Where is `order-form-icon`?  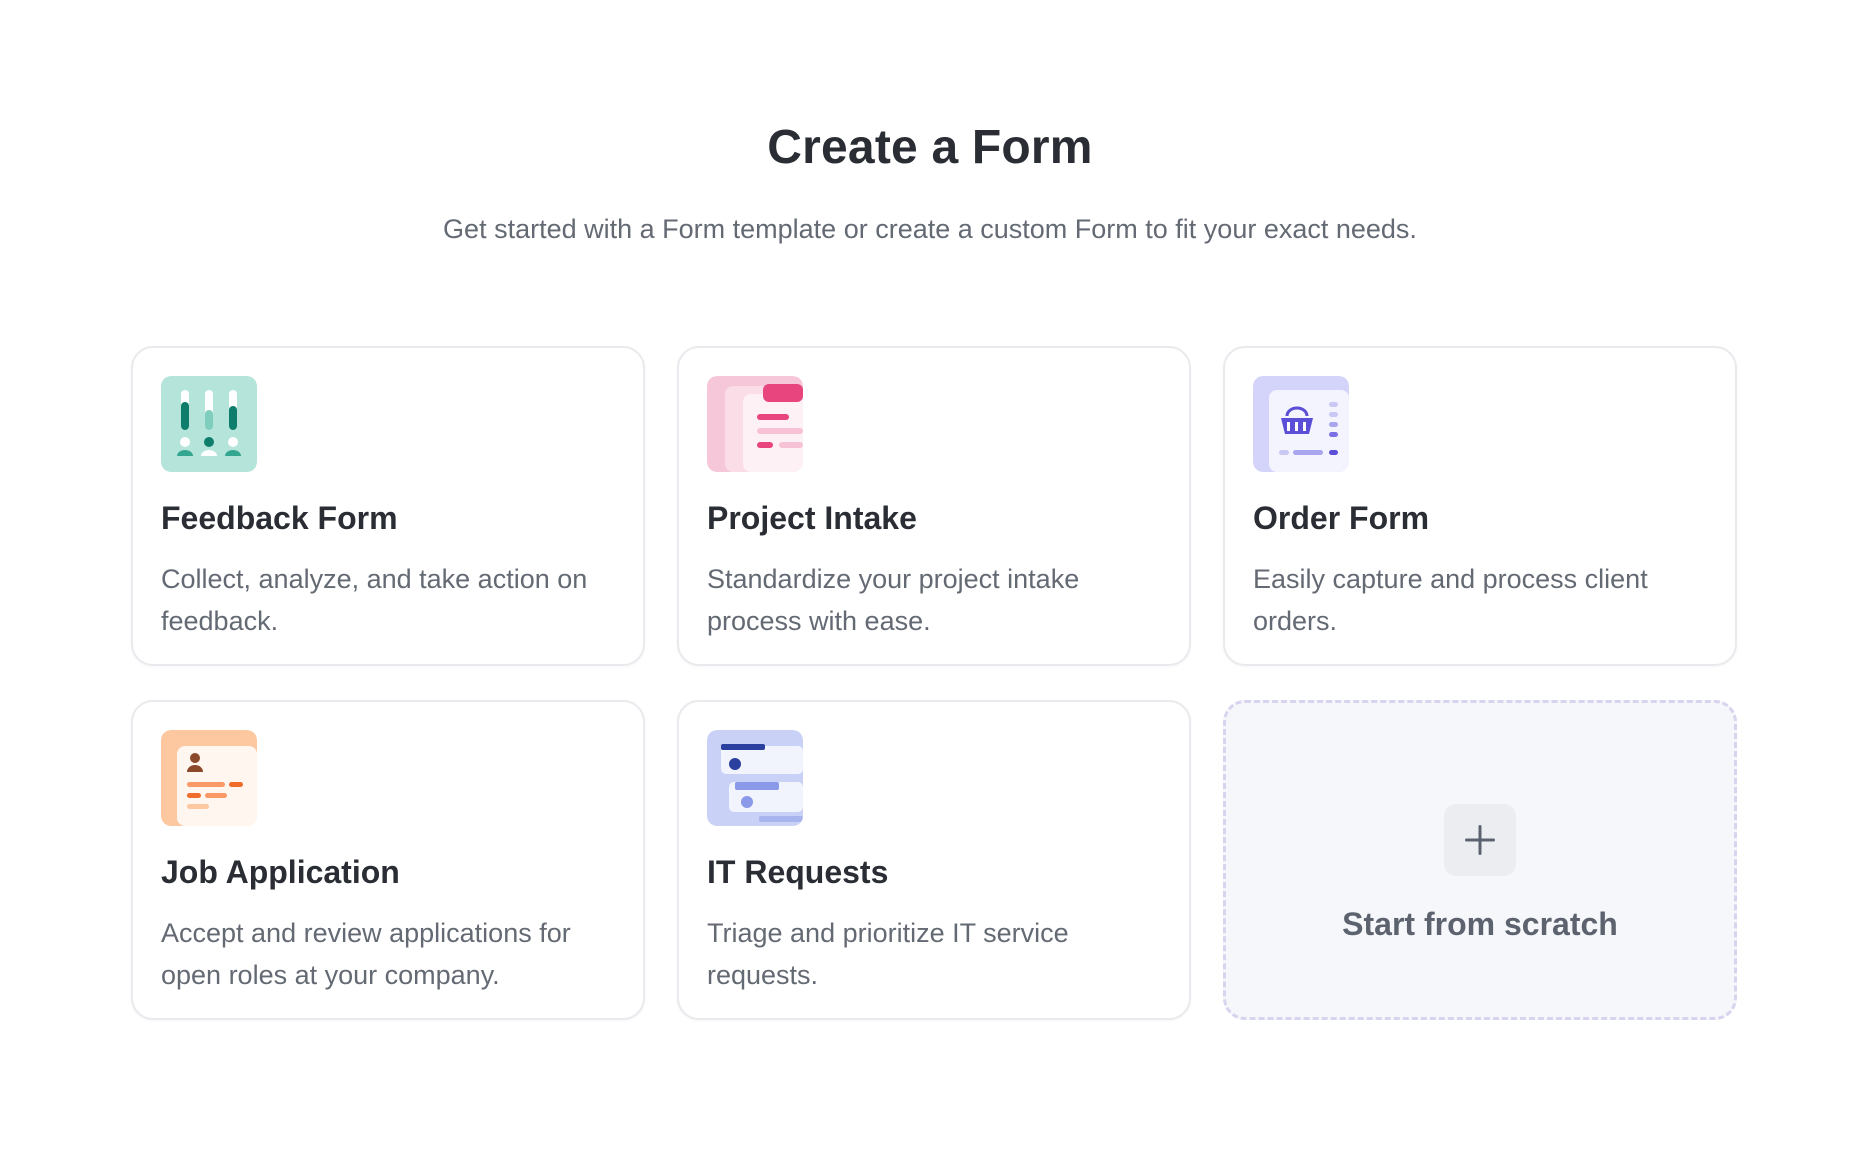 order-form-icon is located at coordinates (1301, 424).